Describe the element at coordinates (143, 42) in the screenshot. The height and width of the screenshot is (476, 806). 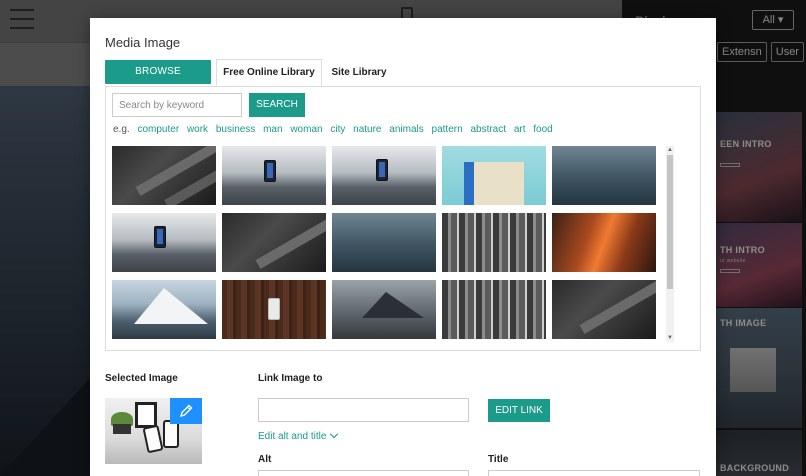
I see `dialog-title: Media Image` at that location.